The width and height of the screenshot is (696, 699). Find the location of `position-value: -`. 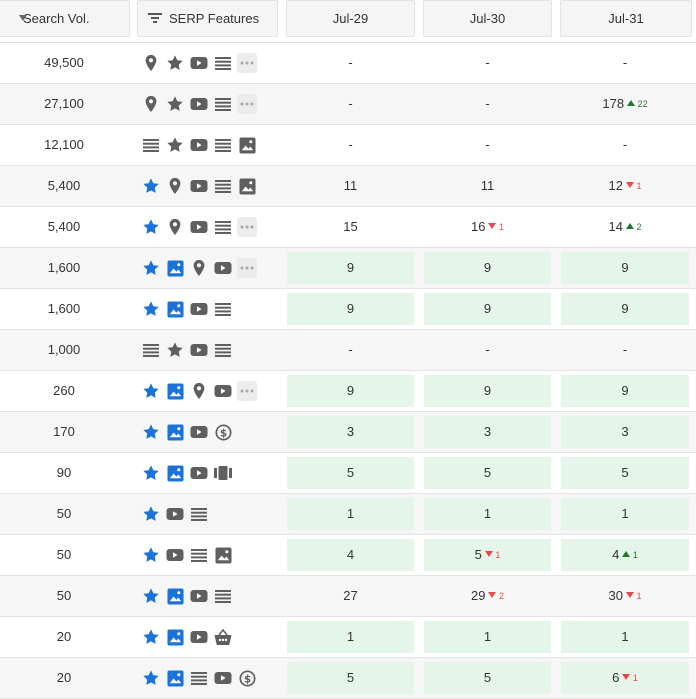

position-value: - is located at coordinates (487, 349).